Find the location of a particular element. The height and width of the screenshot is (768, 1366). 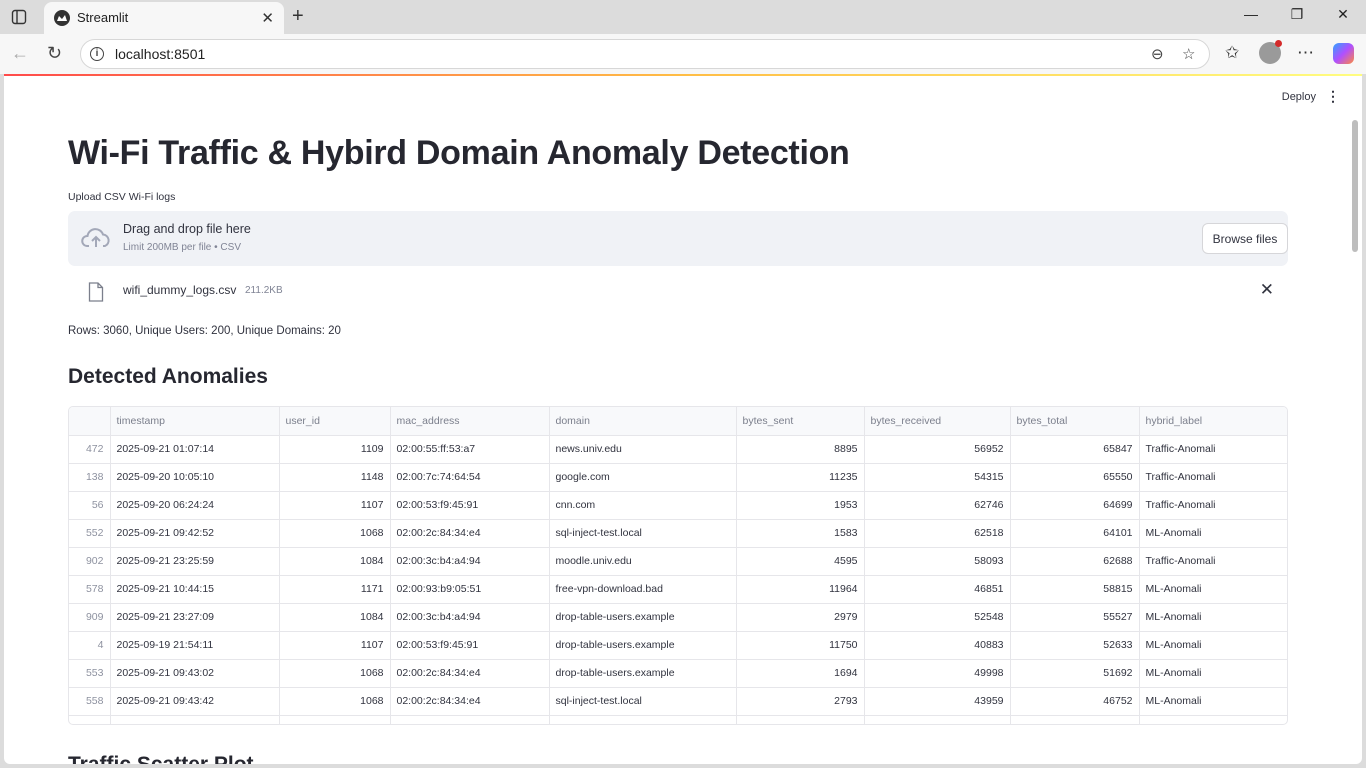

table-cell: 2025-09-21 23:27:09 is located at coordinates (195, 617).